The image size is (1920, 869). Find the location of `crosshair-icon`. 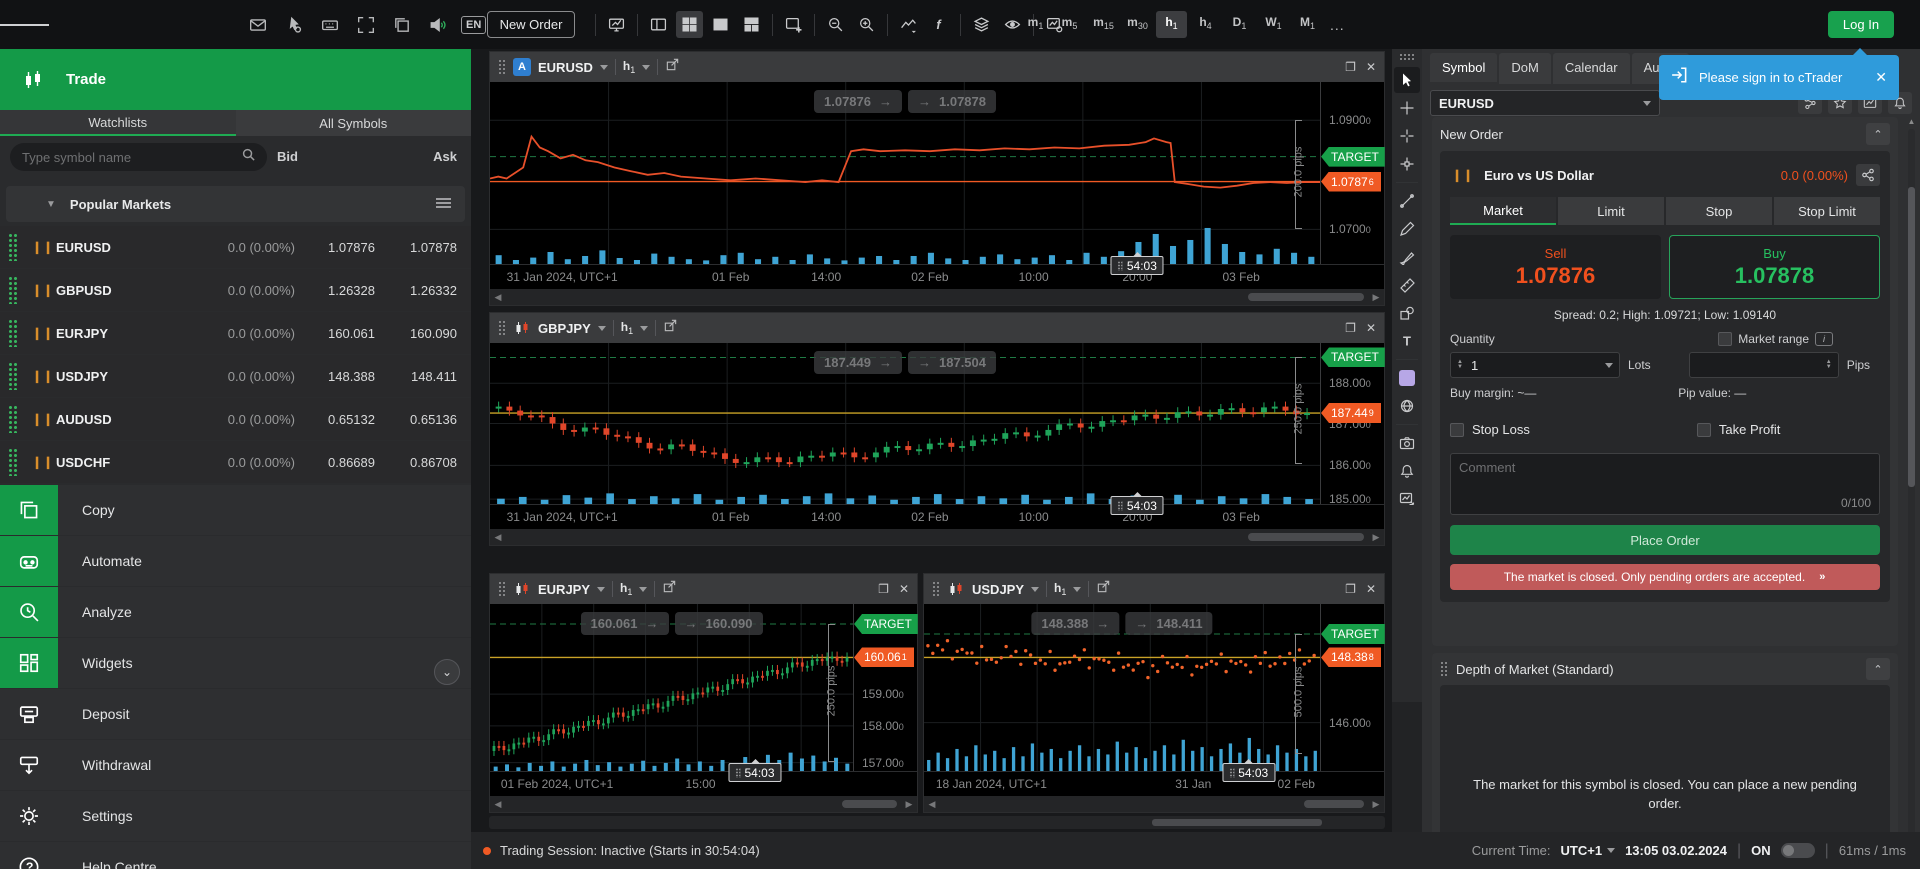

crosshair-icon is located at coordinates (1407, 108).